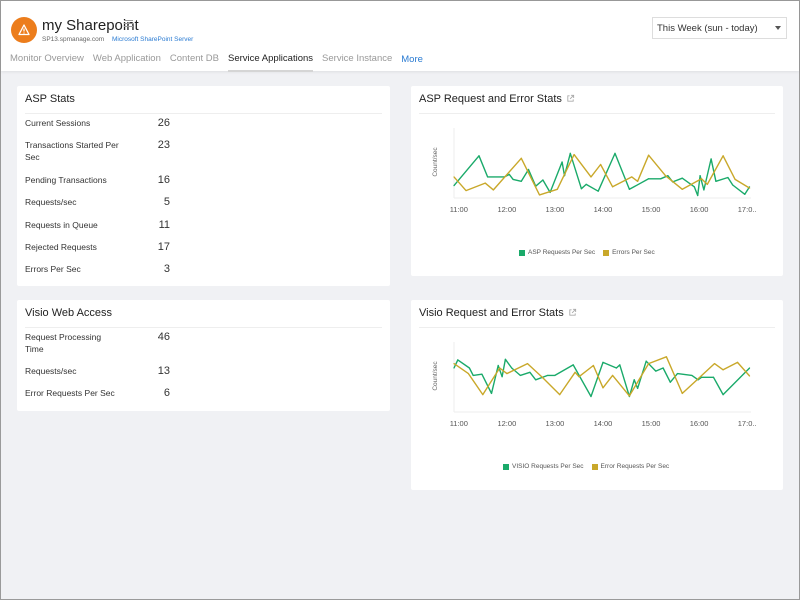 This screenshot has height=600, width=800. I want to click on x-tick-label: 14:00, so click(603, 209).